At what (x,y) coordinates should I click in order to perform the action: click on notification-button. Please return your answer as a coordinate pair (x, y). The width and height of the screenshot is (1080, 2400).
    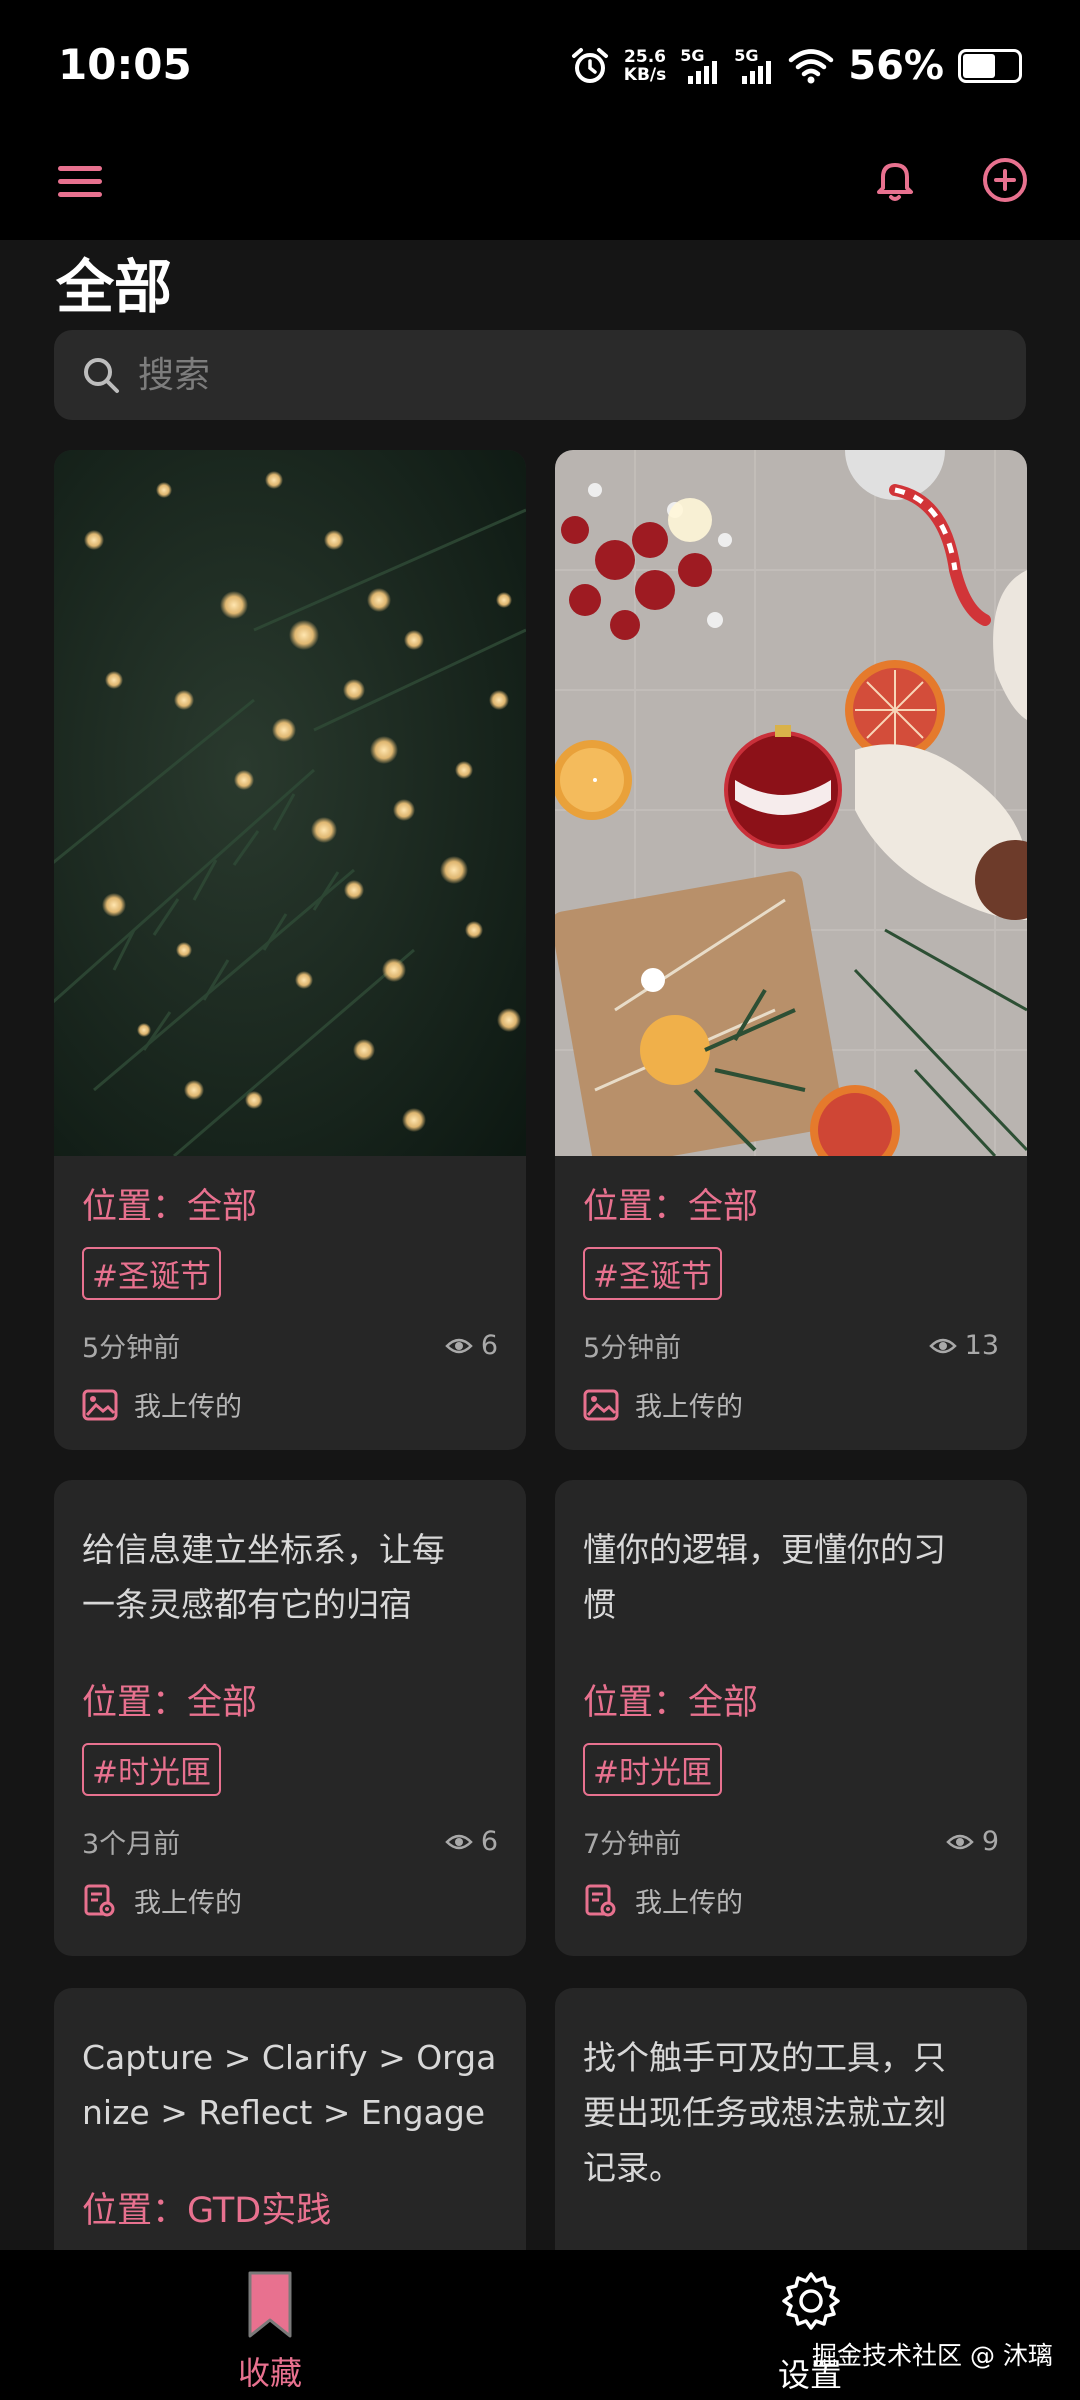
    Looking at the image, I should click on (895, 180).